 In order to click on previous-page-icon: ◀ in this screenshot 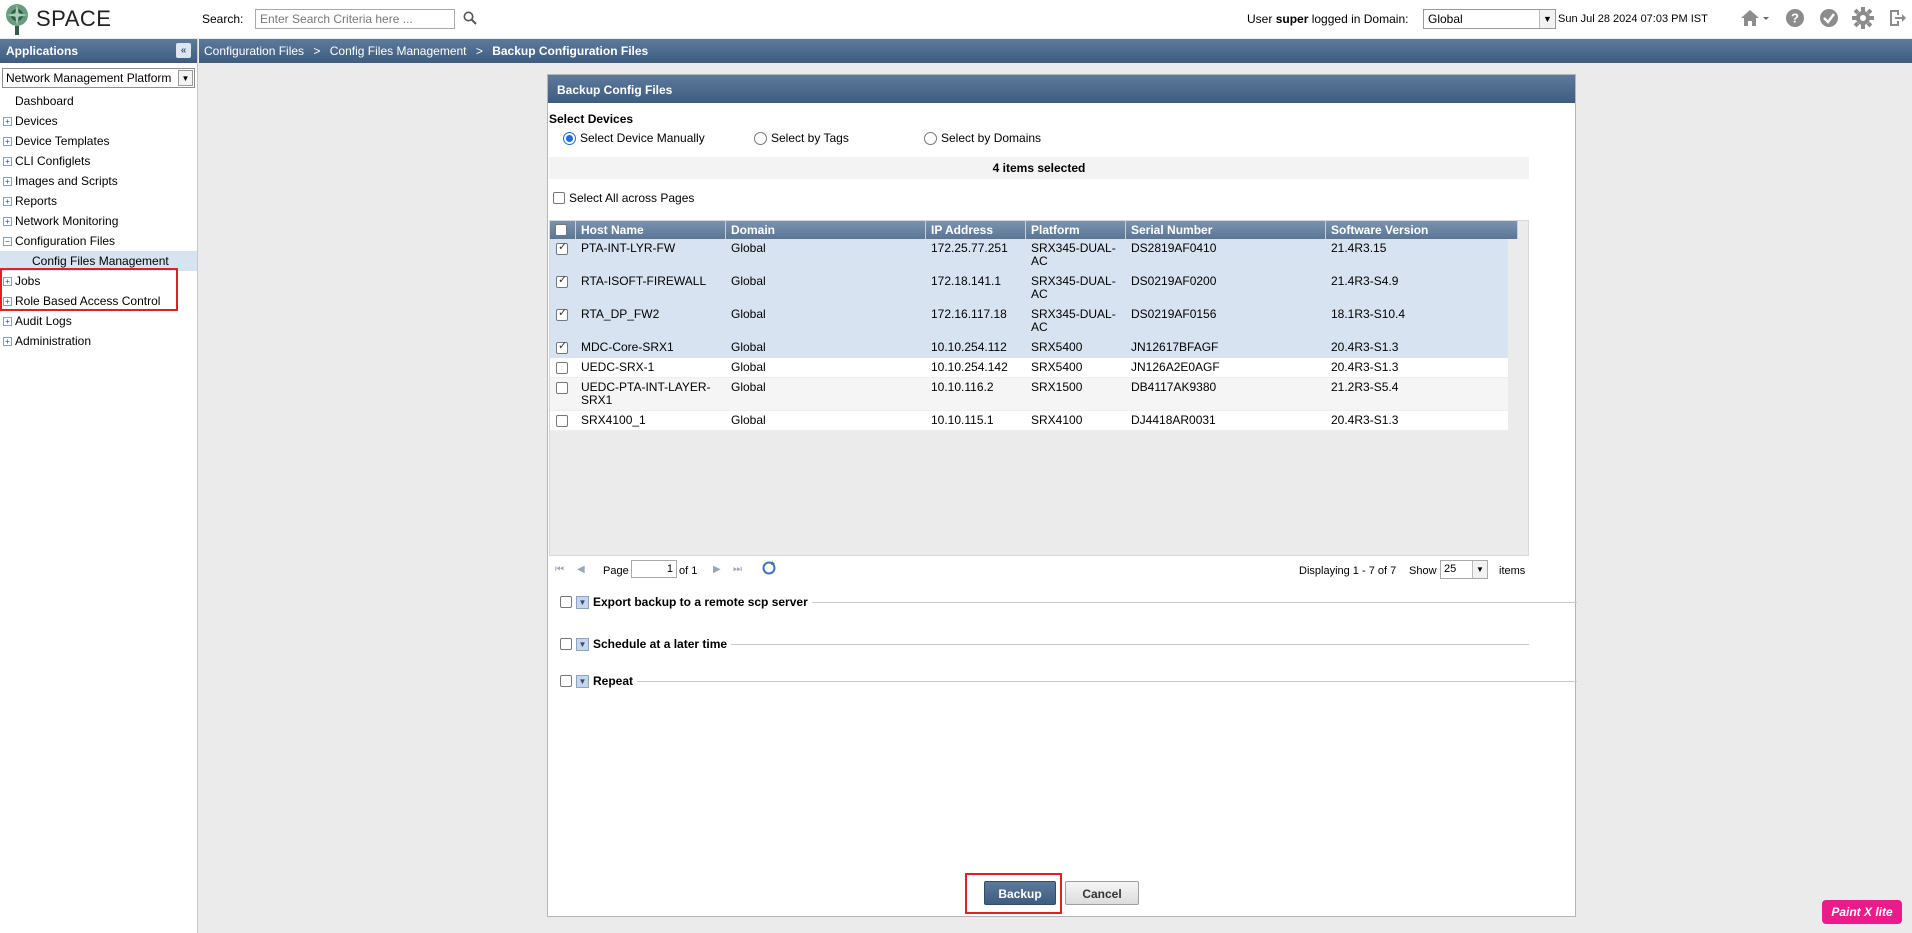, I will do `click(581, 569)`.